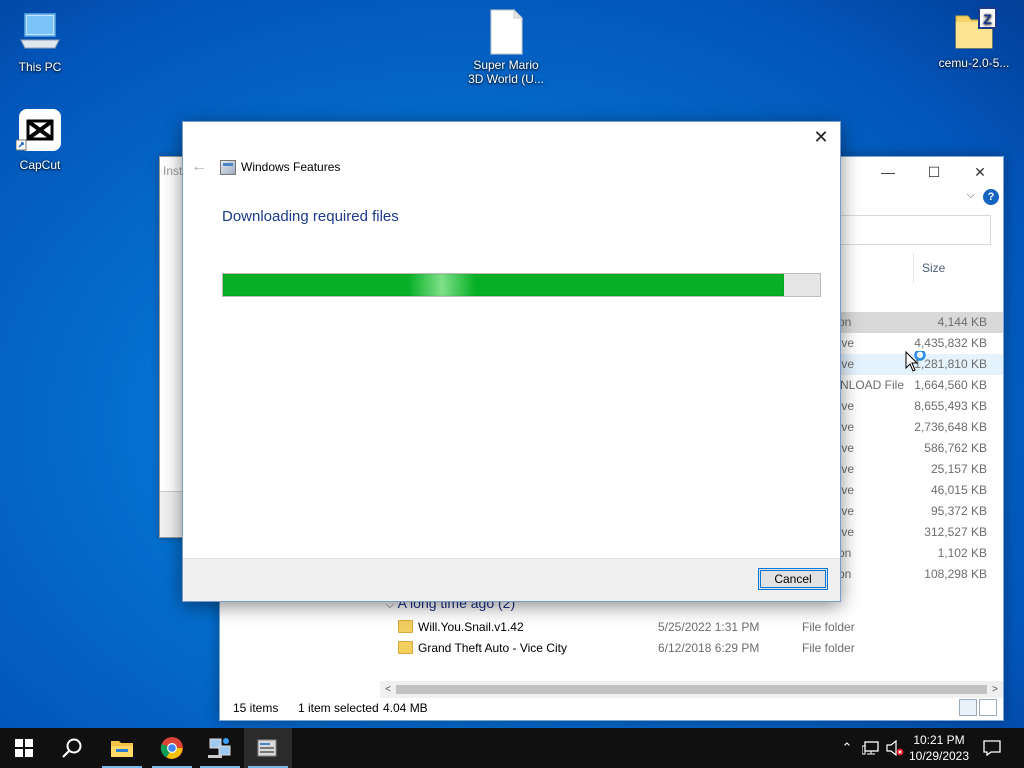  Describe the element at coordinates (888, 172) in the screenshot. I see `minimize-button: ―` at that location.